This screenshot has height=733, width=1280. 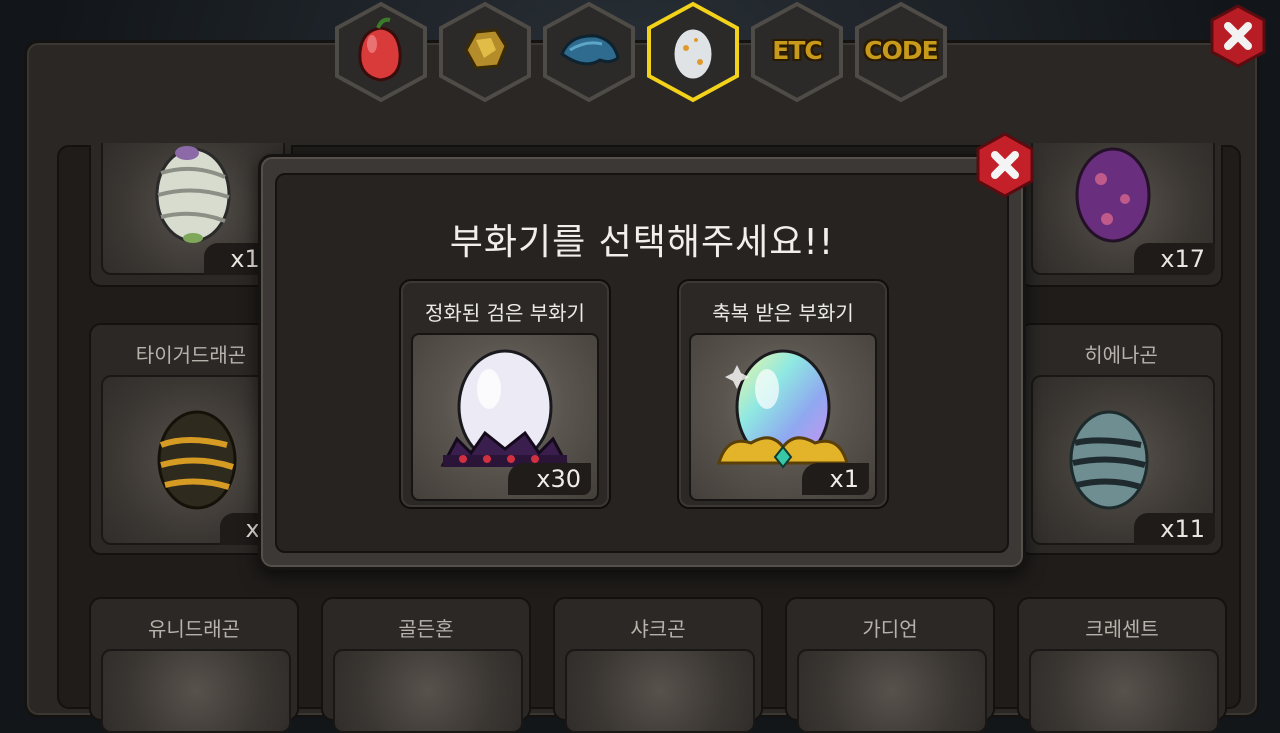 I want to click on tab-egg, so click(x=693, y=52).